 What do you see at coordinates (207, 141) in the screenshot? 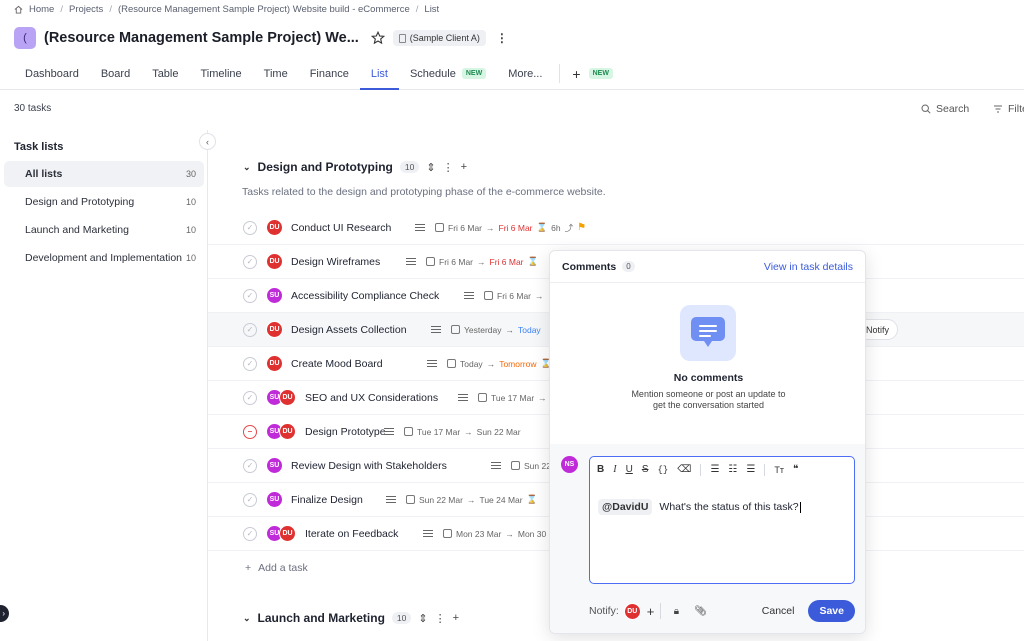
I see `collapse-sidebar-button: ‹` at bounding box center [207, 141].